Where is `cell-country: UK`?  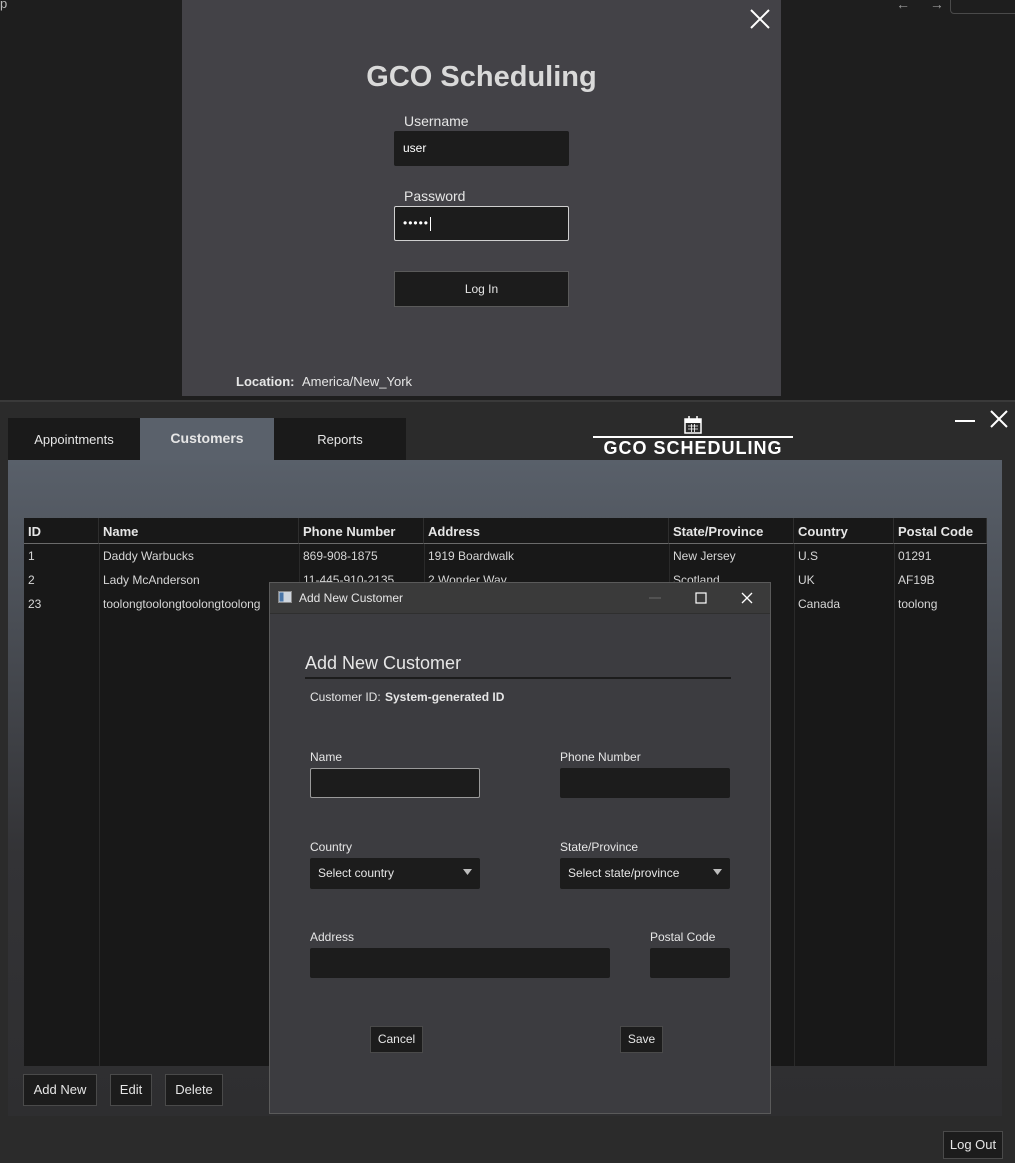 cell-country: UK is located at coordinates (806, 580).